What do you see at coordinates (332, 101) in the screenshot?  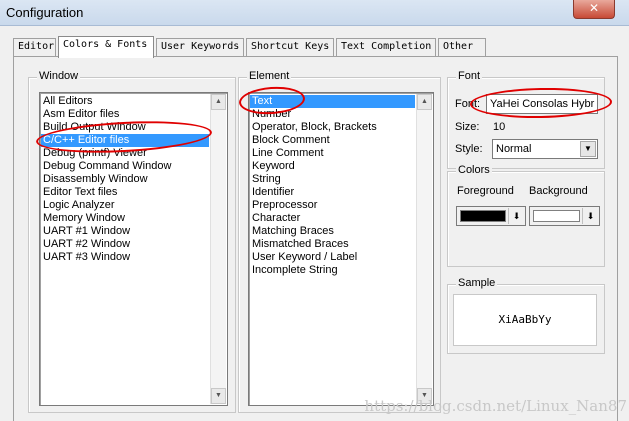 I see `element-list-item: Text` at bounding box center [332, 101].